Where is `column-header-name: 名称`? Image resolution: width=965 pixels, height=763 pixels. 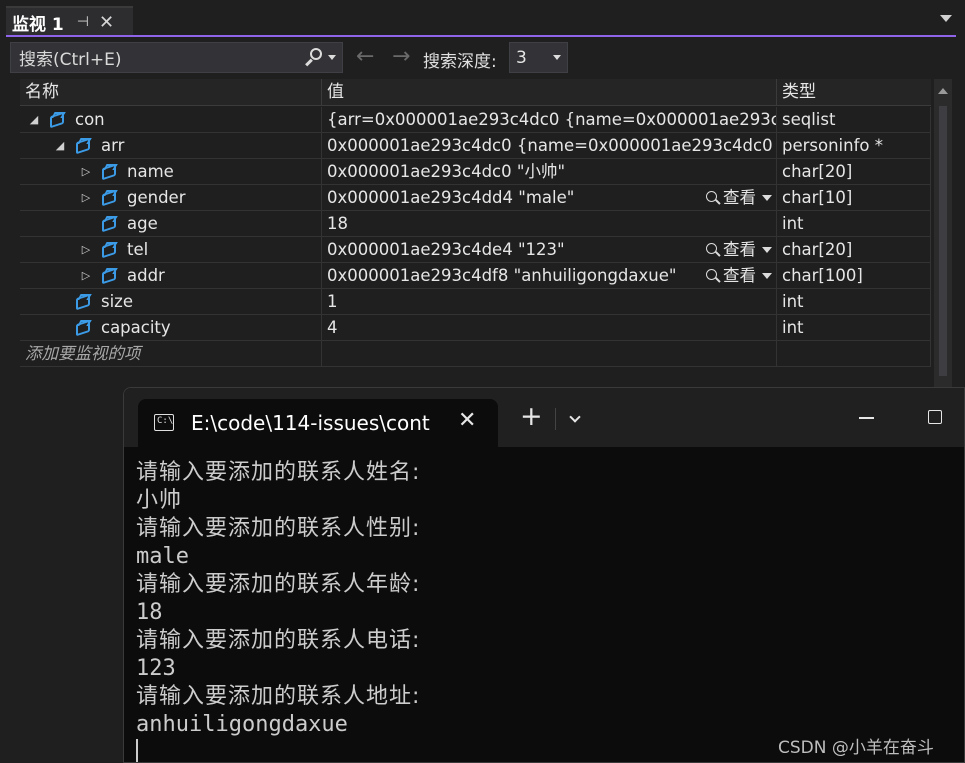 column-header-name: 名称 is located at coordinates (171, 92).